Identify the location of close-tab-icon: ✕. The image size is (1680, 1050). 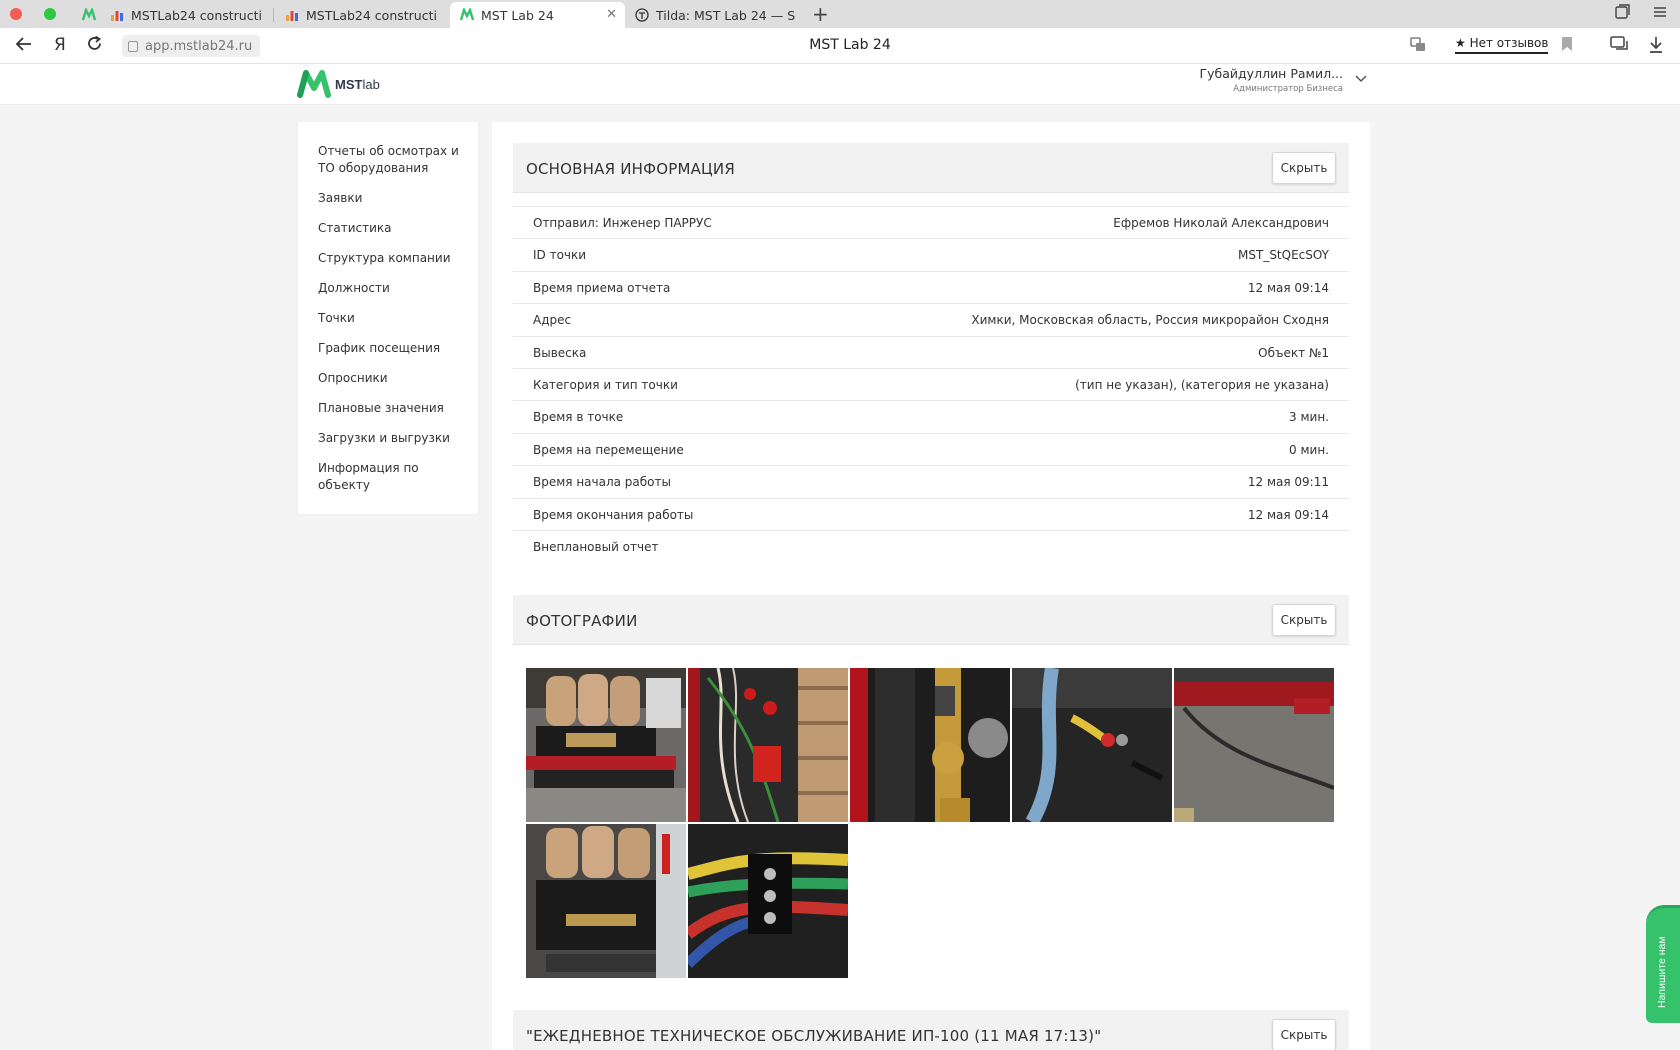
(611, 14).